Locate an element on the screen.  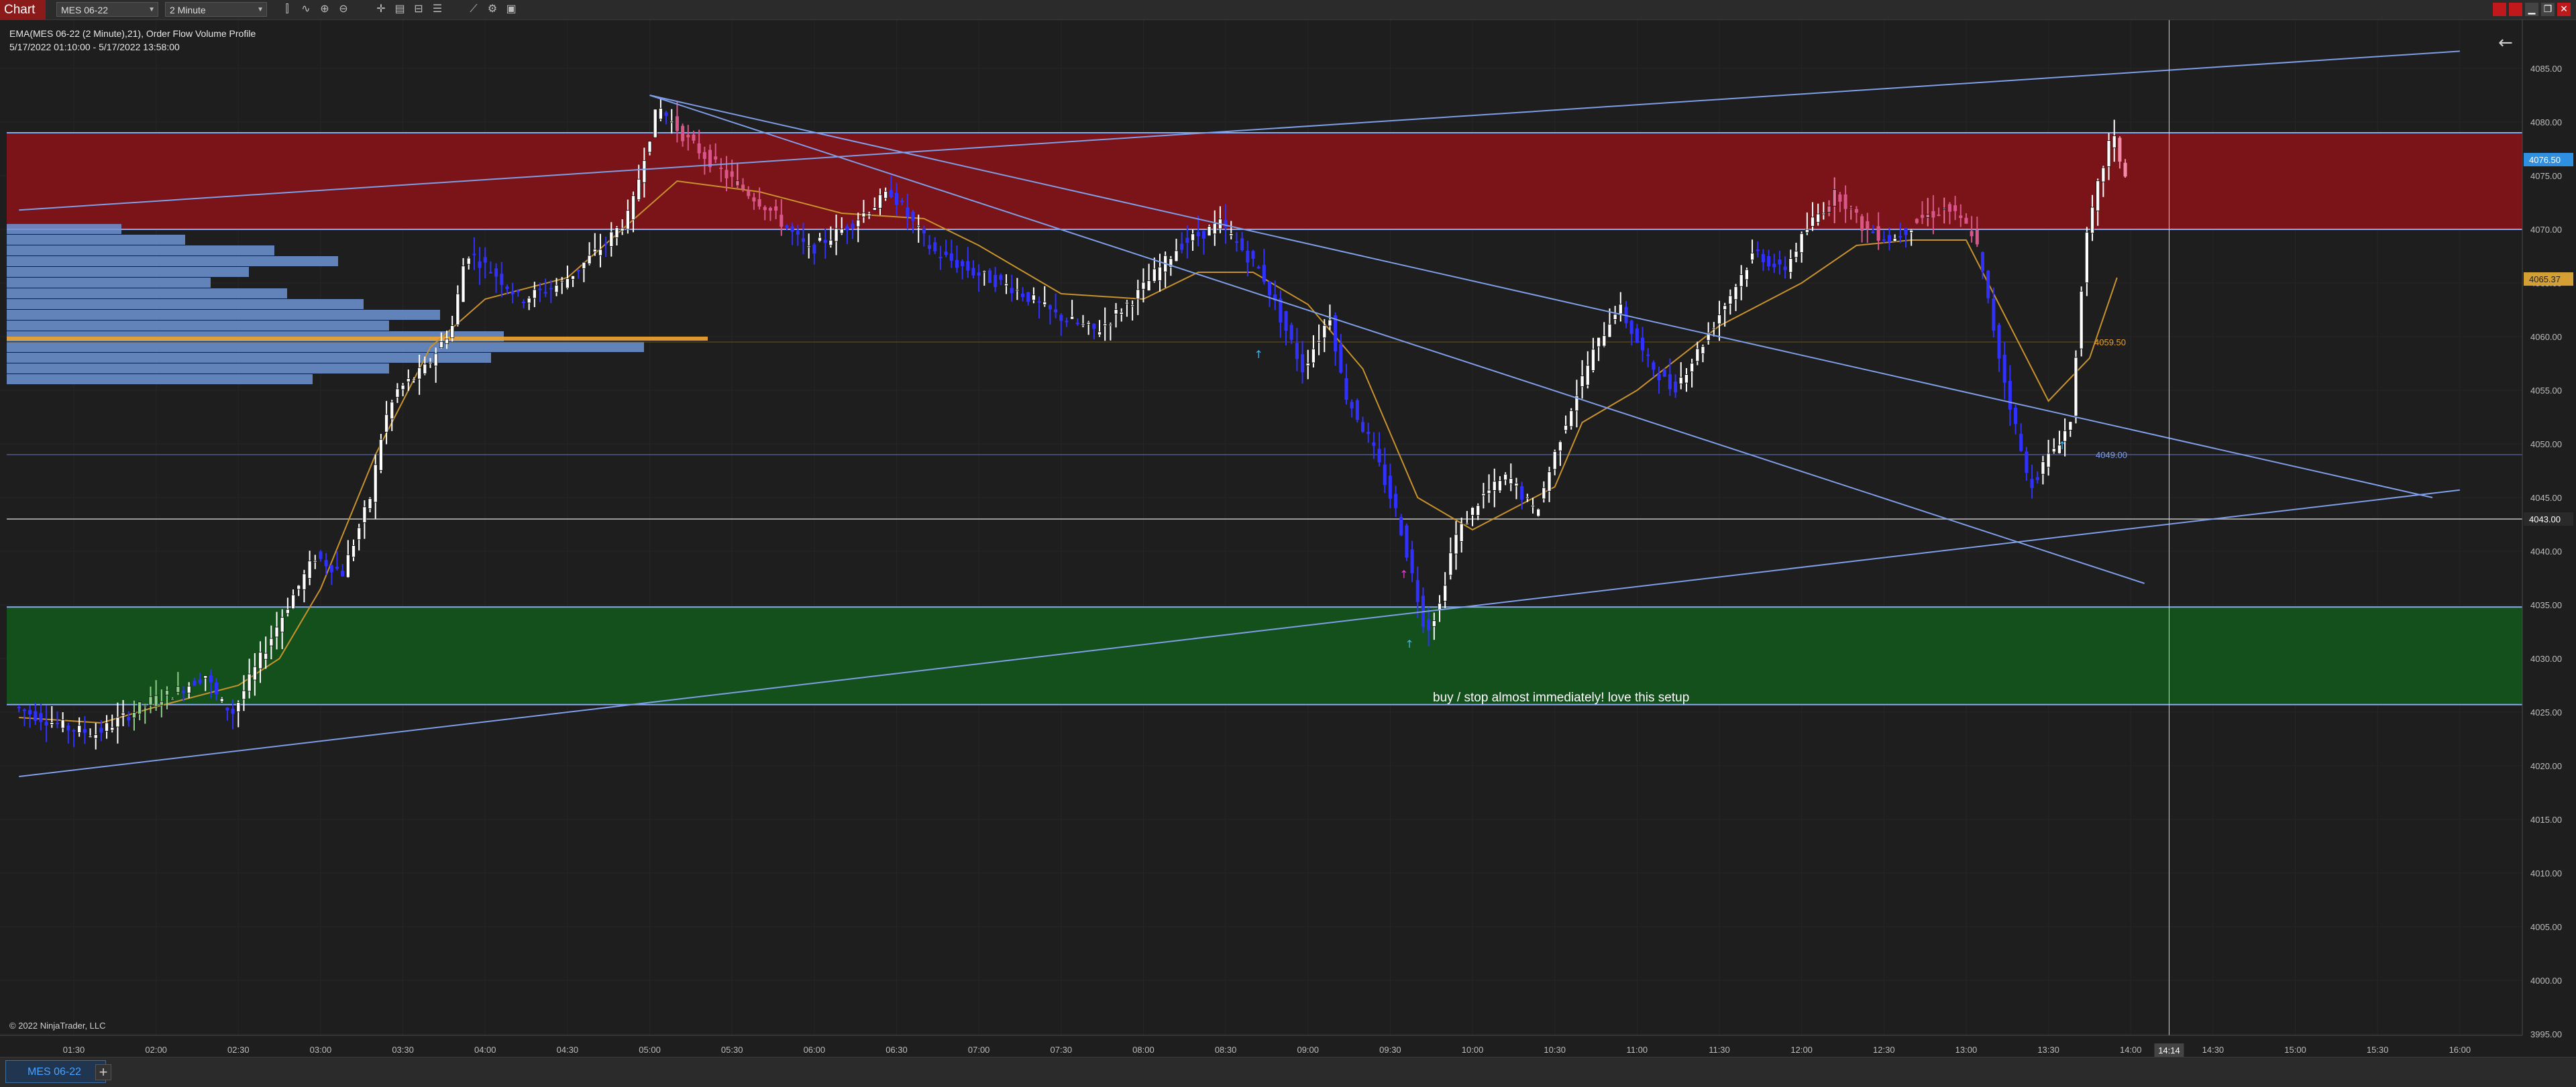
crosshair-icon: ✛ is located at coordinates (381, 9).